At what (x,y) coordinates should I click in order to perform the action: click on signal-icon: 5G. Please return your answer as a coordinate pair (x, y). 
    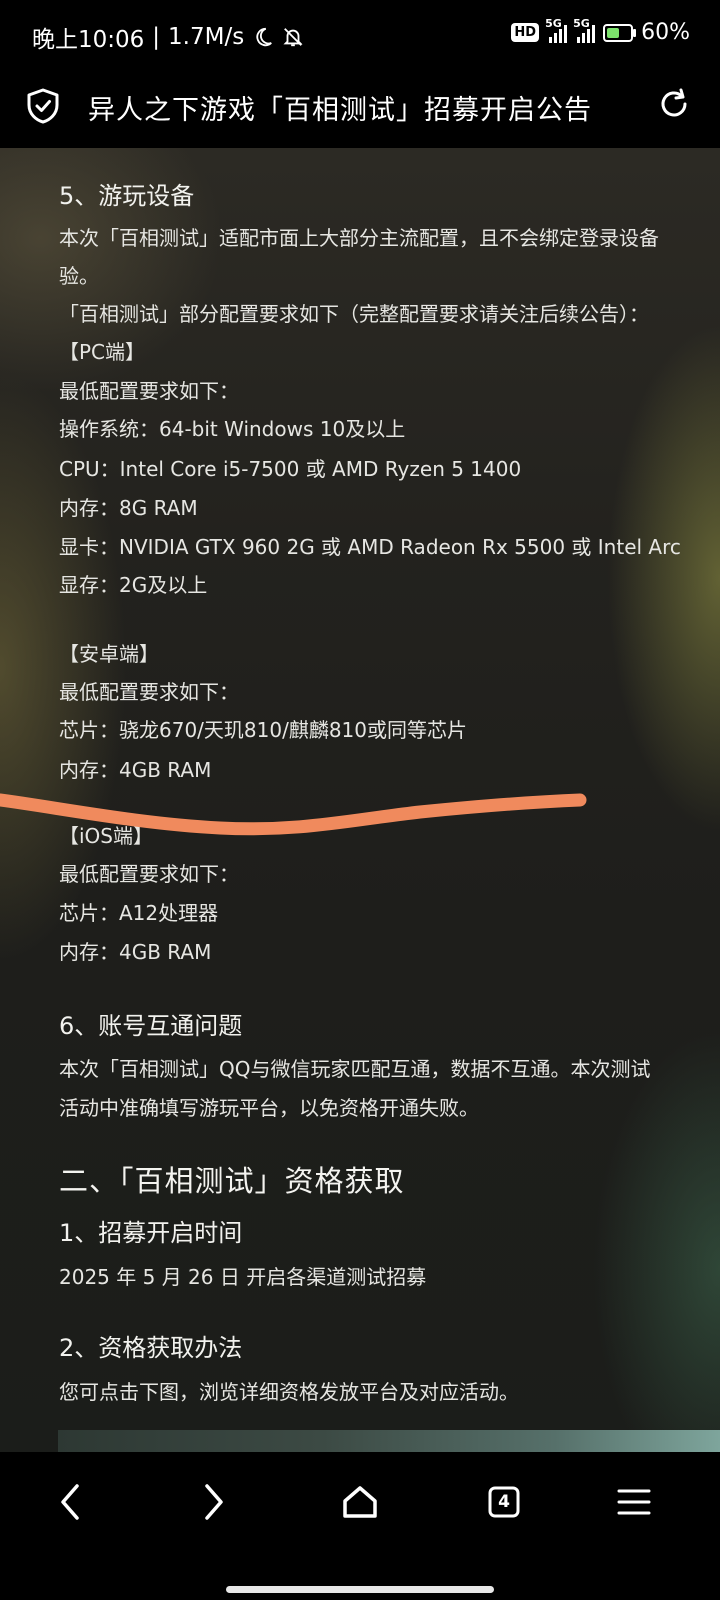
    Looking at the image, I should click on (556, 30).